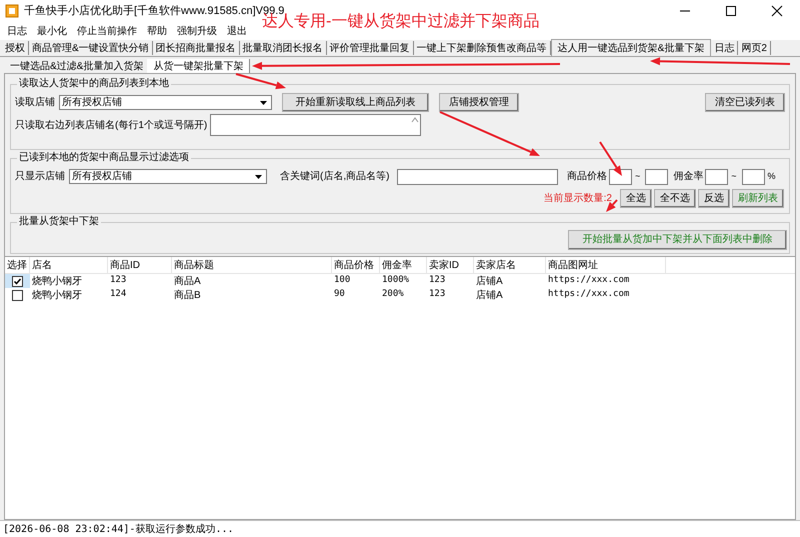  I want to click on keyword-field, so click(477, 176).